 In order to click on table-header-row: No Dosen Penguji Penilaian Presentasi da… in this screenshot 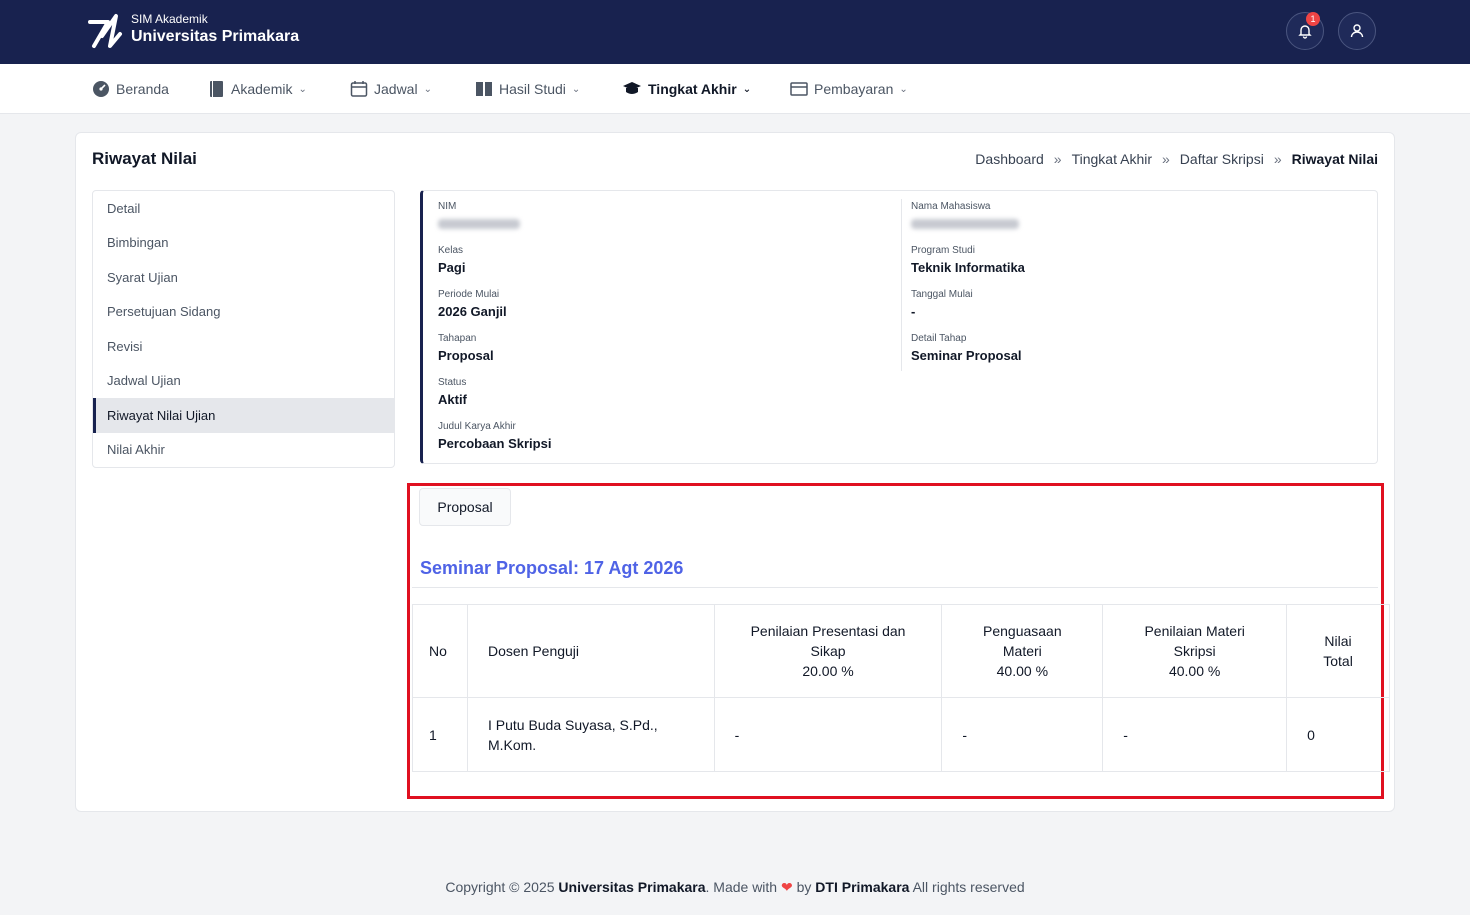, I will do `click(901, 651)`.